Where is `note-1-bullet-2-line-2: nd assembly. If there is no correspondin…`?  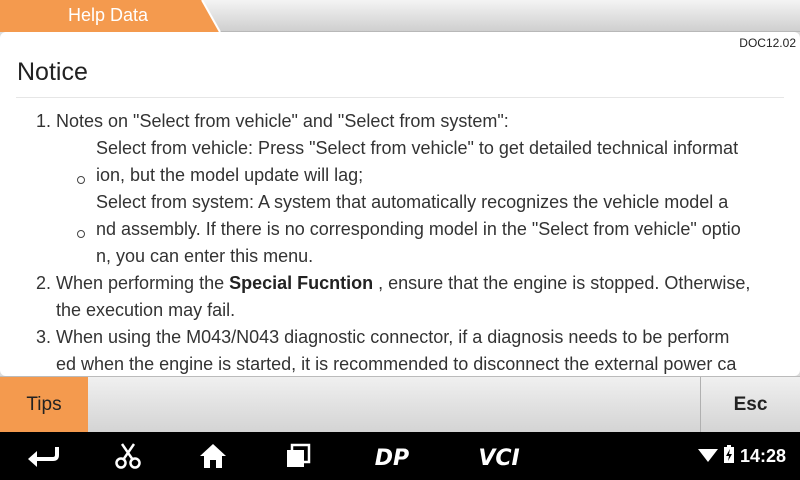 note-1-bullet-2-line-2: nd assembly. If there is no correspondin… is located at coordinates (418, 229).